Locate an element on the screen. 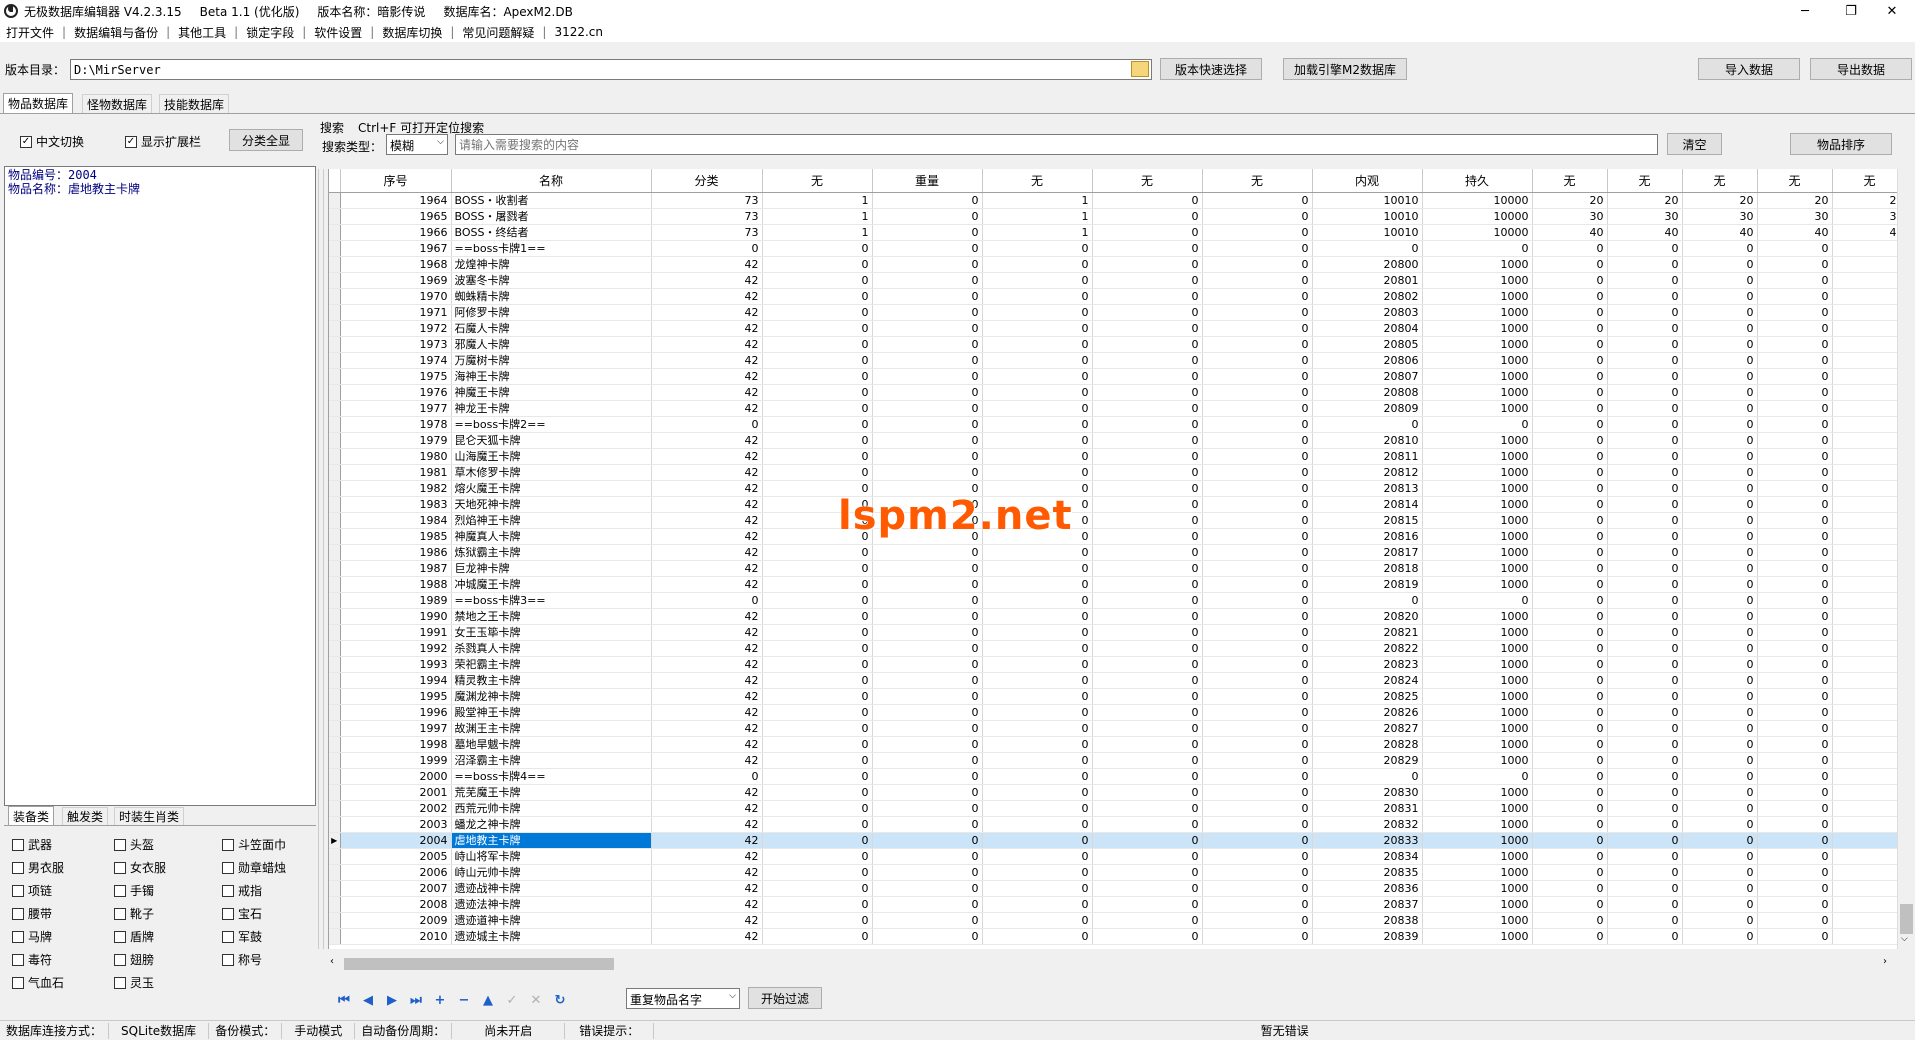  path-field: D:\MirServer is located at coordinates (611, 69).